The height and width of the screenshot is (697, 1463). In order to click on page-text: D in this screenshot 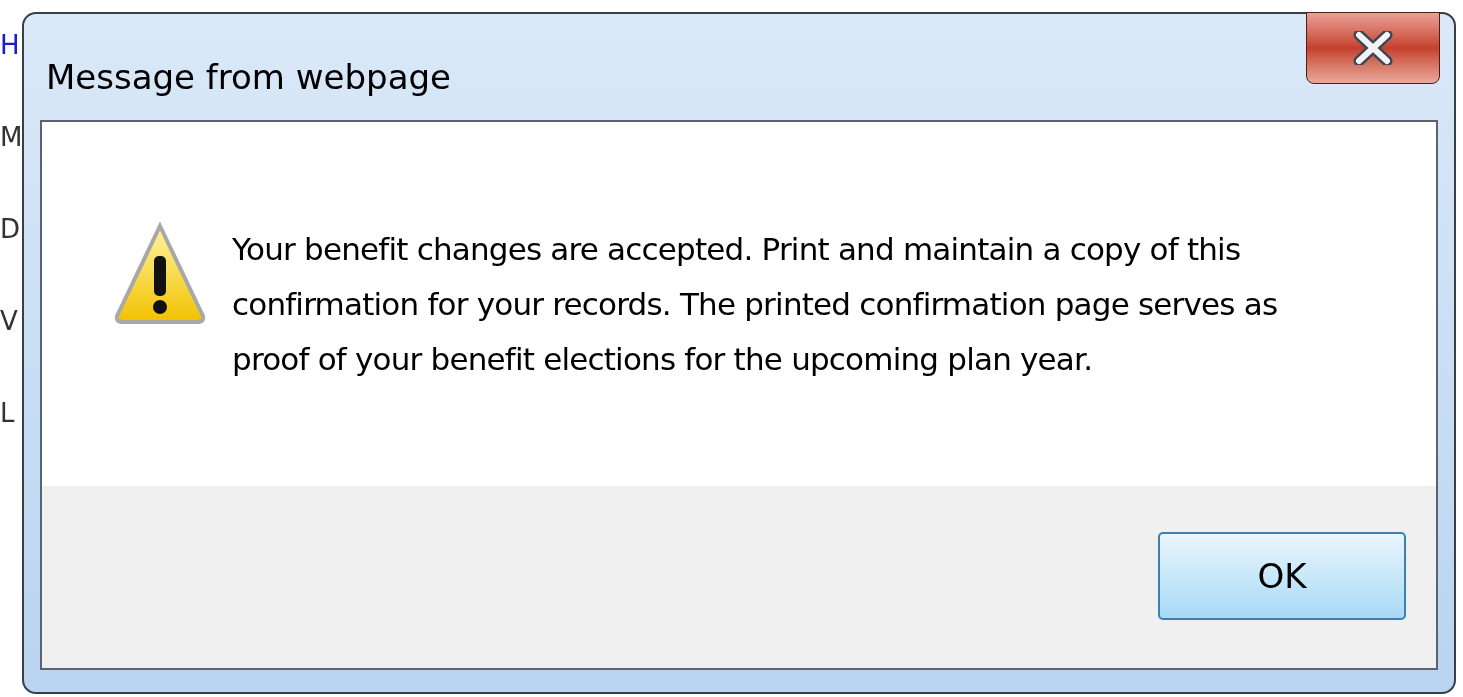, I will do `click(10, 229)`.